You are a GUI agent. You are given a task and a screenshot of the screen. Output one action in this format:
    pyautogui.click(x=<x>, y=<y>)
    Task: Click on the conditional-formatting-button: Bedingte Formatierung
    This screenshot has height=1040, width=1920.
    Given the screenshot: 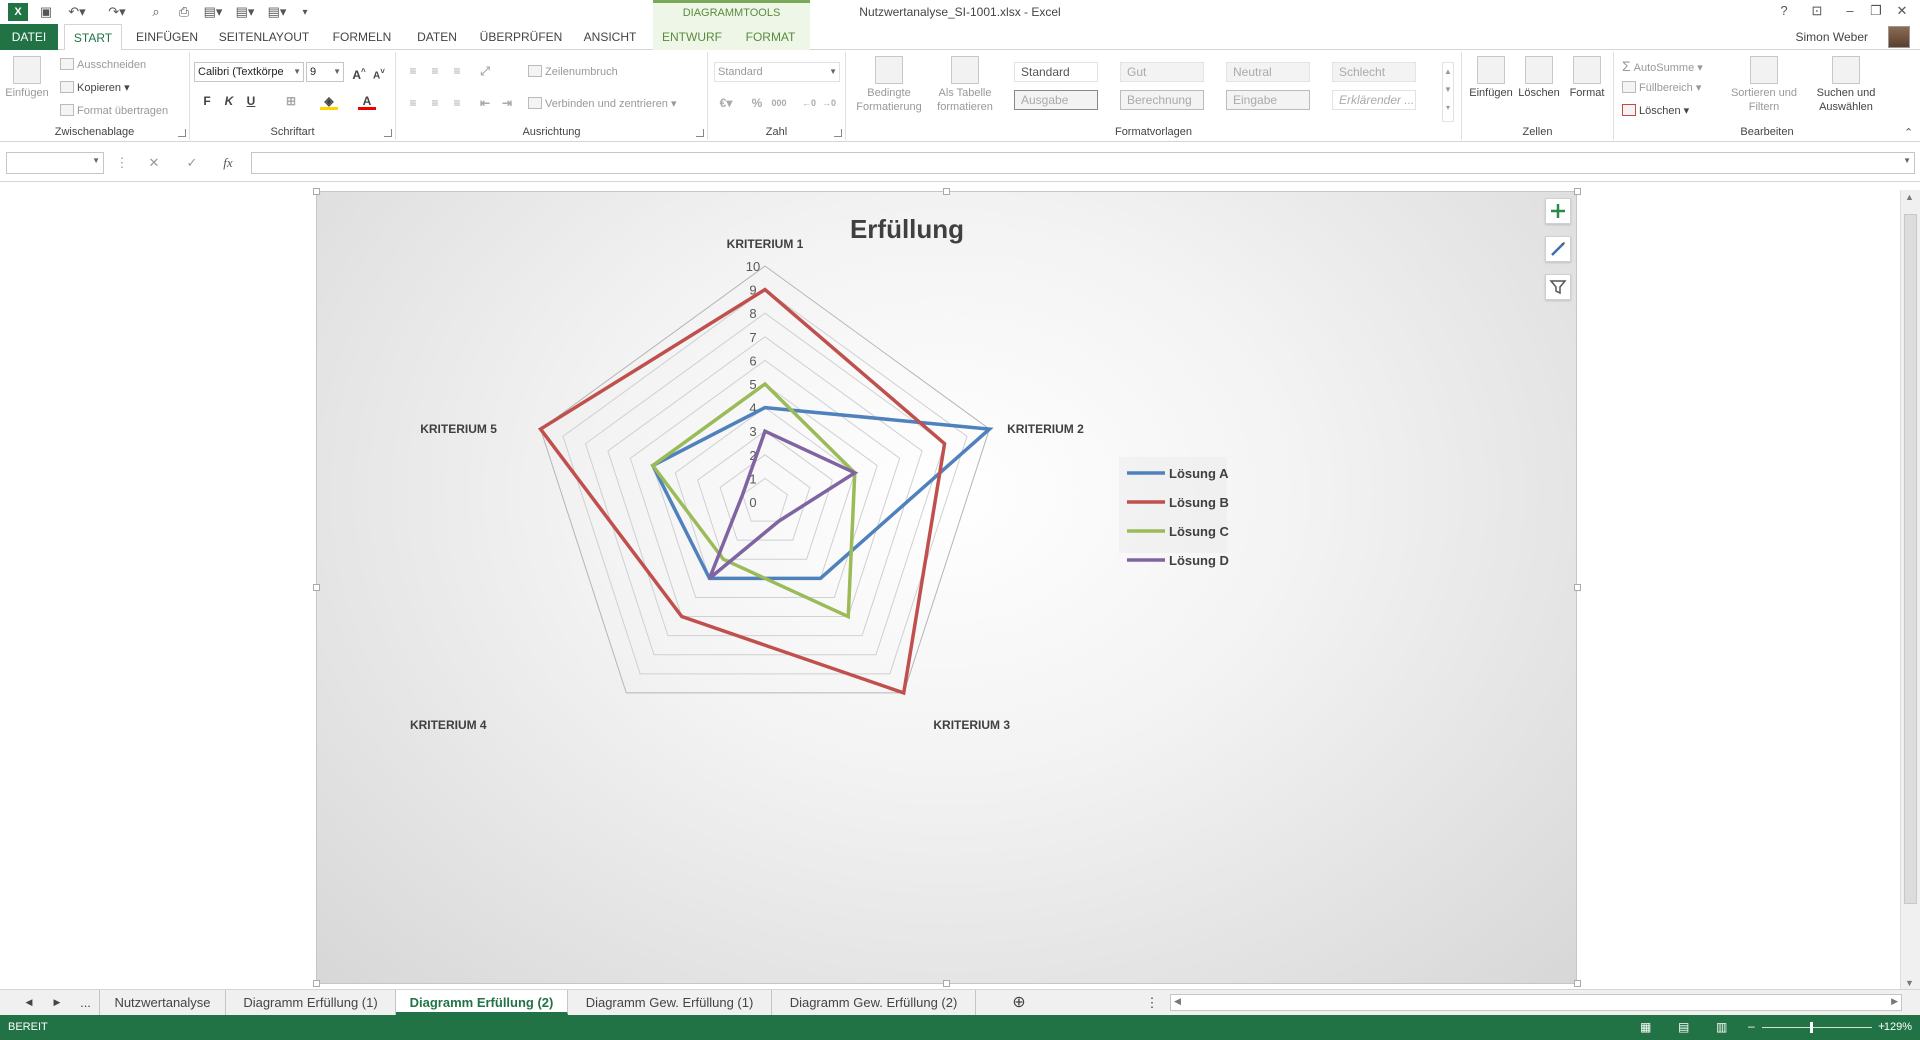 What is the action you would take?
    pyautogui.click(x=889, y=85)
    